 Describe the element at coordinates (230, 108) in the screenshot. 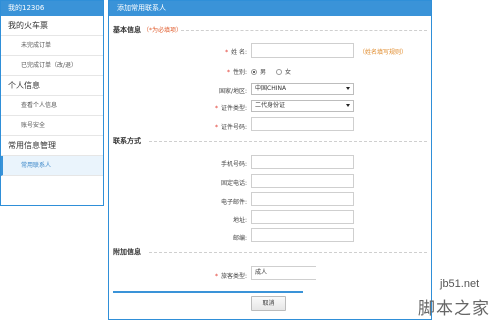

I see `idtype-label: * 证件类型:` at that location.